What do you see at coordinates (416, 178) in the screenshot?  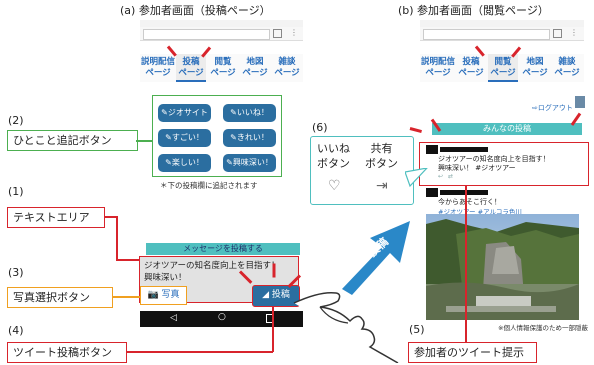 I see `popup-pointer` at bounding box center [416, 178].